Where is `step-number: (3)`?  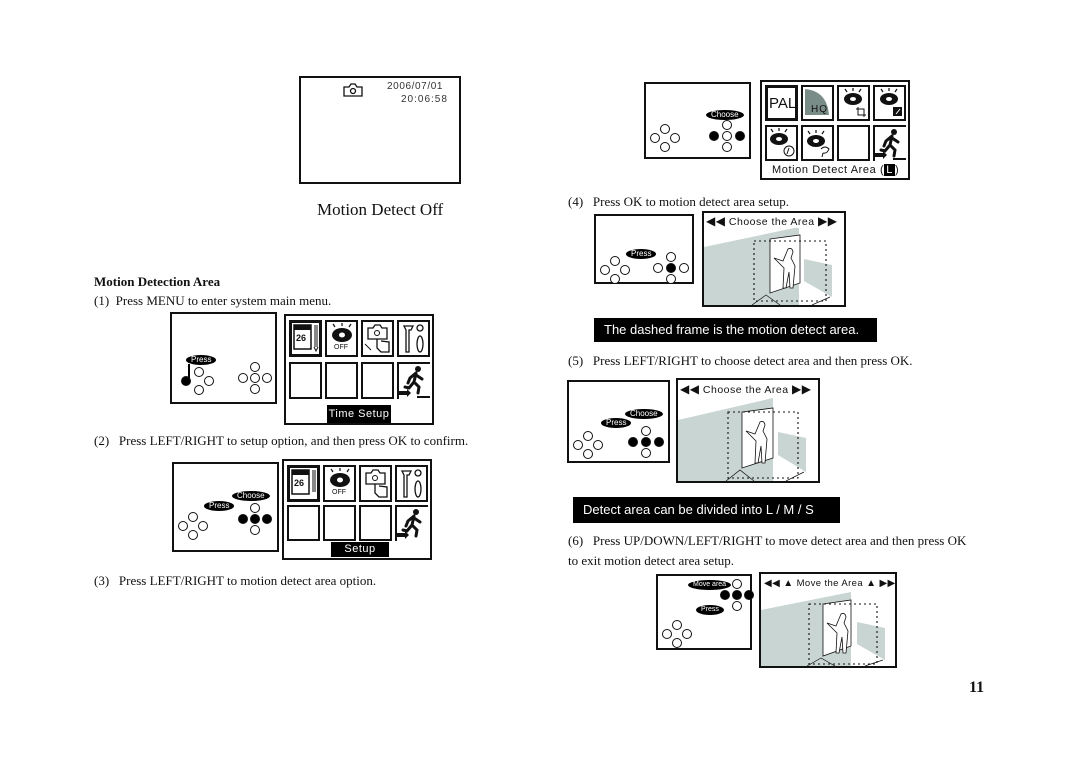
step-number: (3) is located at coordinates (102, 580).